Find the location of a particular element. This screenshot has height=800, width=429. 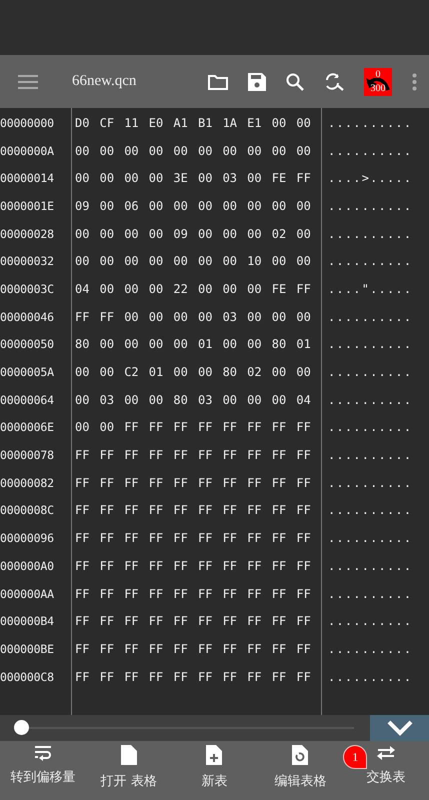

nav-button: 编辑表格 is located at coordinates (300, 772).